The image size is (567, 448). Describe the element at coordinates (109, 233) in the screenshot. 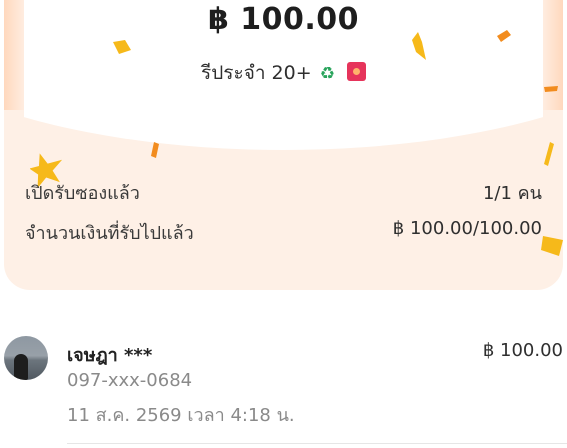

I see `received-amount-label: จำนวนเงินที่รับไปแล้ว` at that location.